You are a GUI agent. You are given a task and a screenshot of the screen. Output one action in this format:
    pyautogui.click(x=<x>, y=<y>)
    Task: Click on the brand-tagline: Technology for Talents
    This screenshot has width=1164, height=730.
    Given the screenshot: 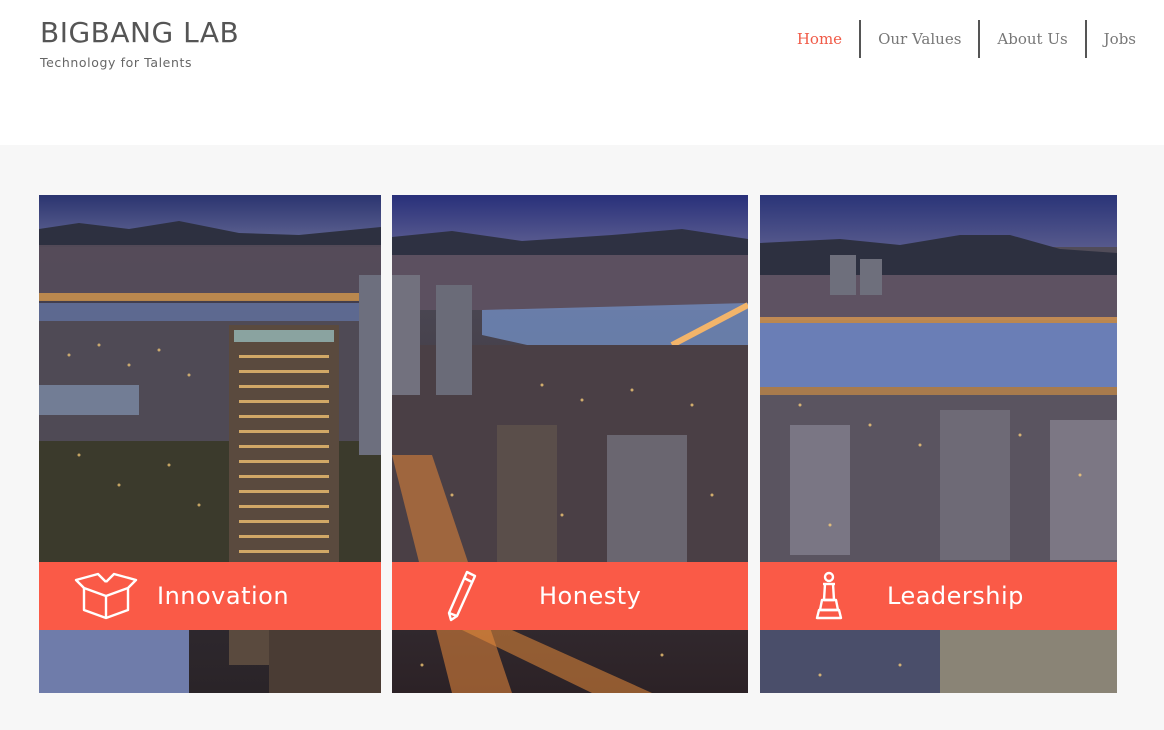 What is the action you would take?
    pyautogui.click(x=116, y=62)
    